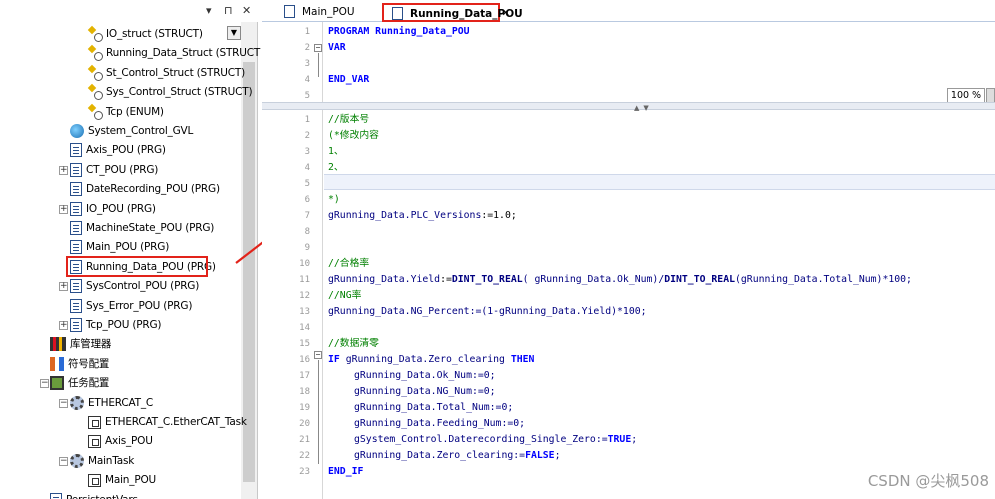 Image resolution: width=995 pixels, height=499 pixels. Describe the element at coordinates (440, 455) in the screenshot. I see `code-identifier: gRunning_Data.Zero_clearing:=` at that location.